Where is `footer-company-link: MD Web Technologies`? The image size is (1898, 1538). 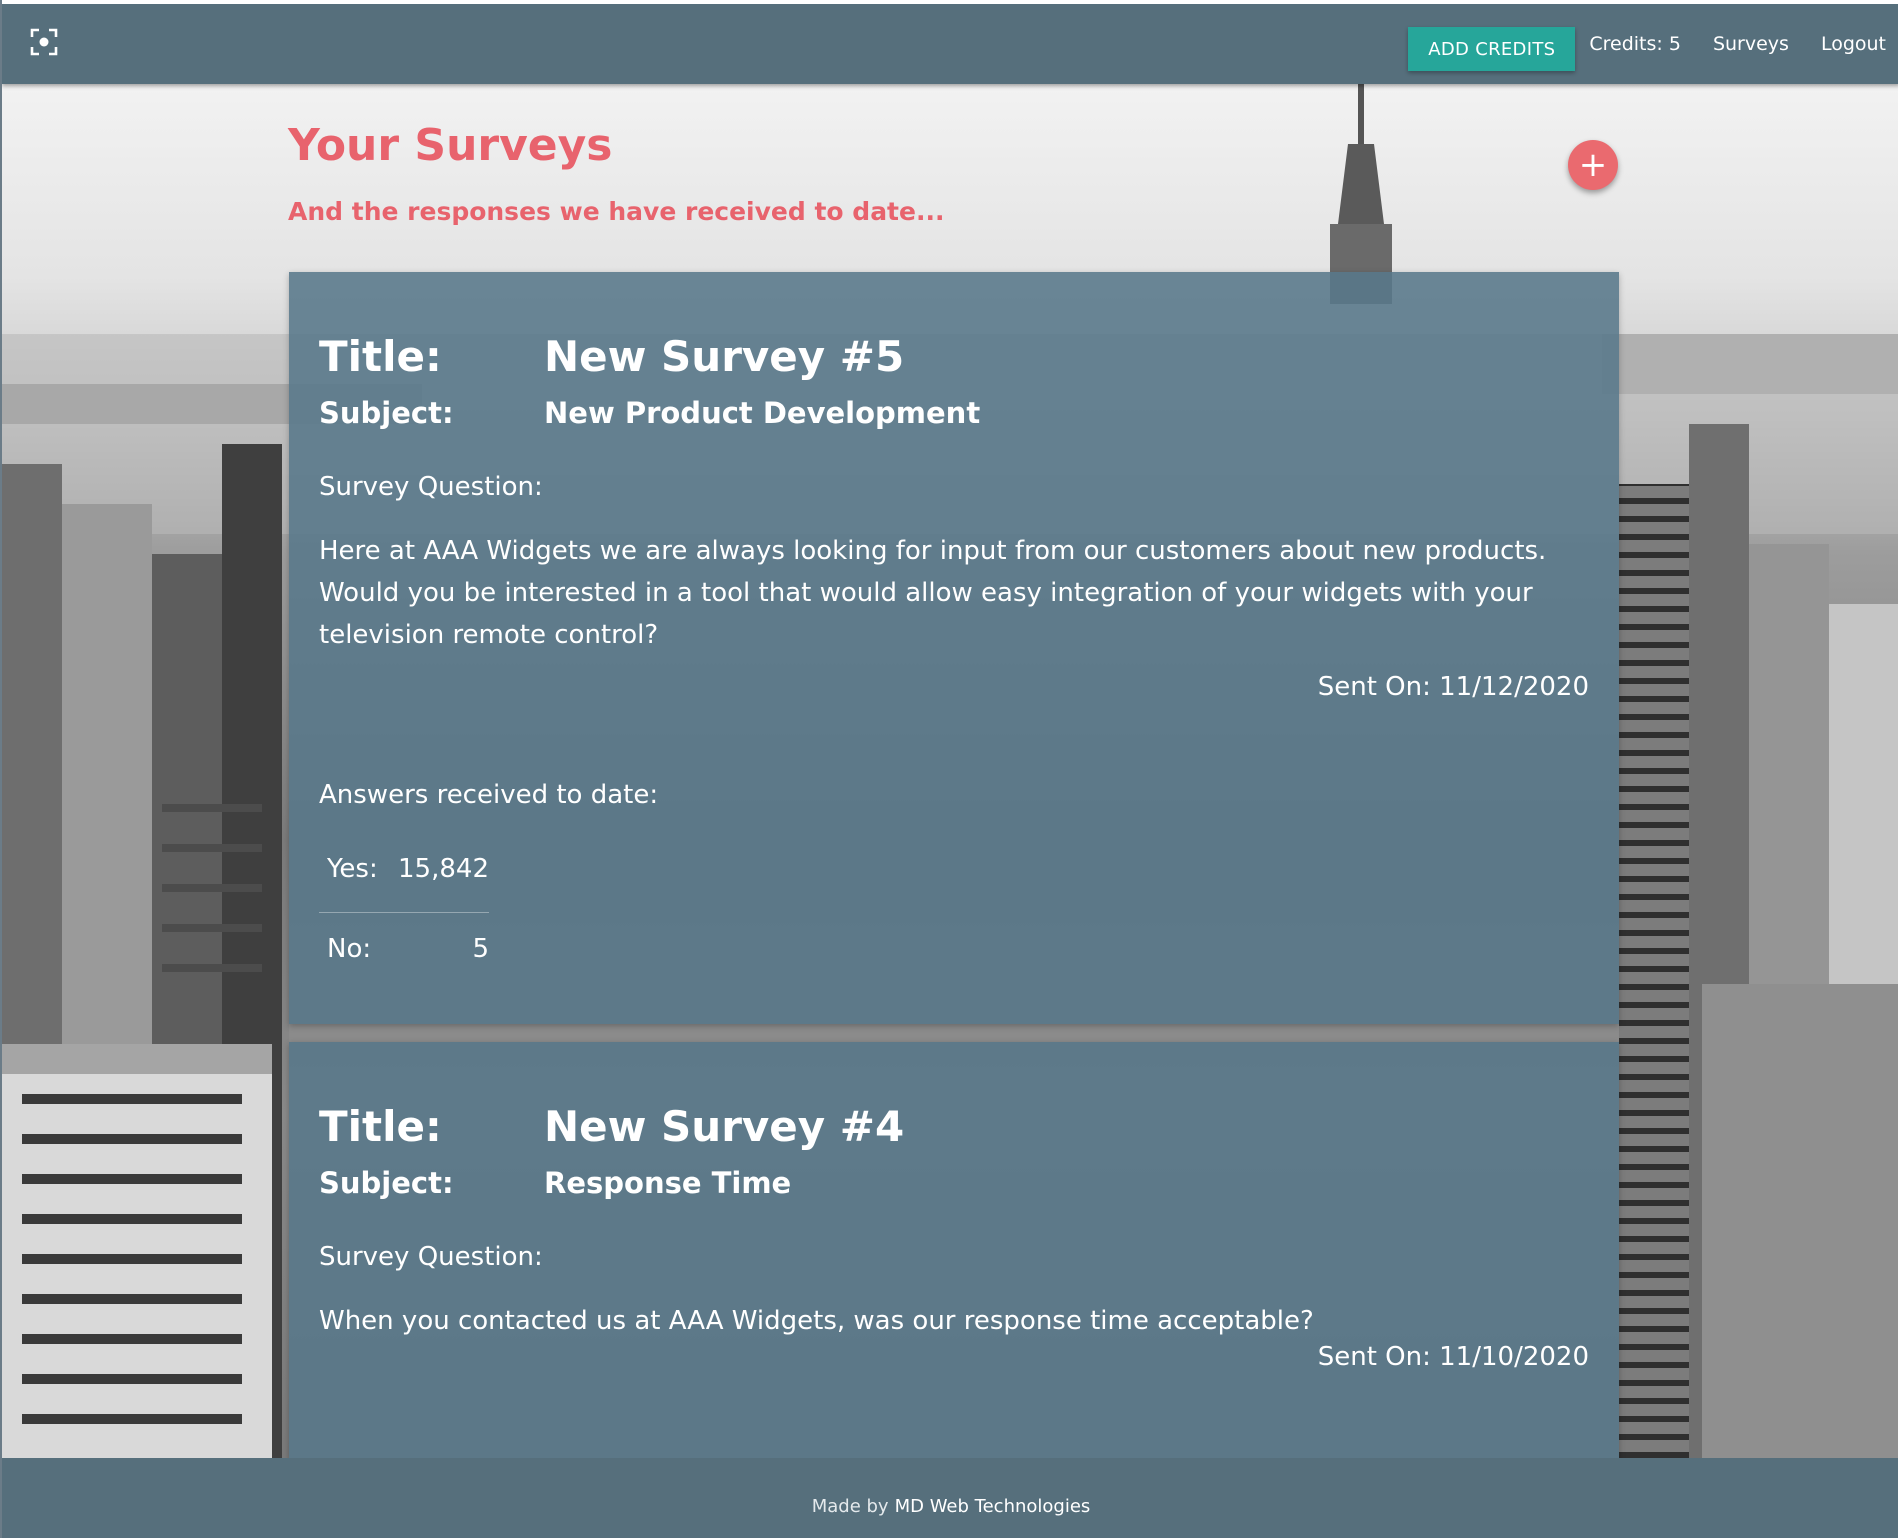 footer-company-link: MD Web Technologies is located at coordinates (993, 1506).